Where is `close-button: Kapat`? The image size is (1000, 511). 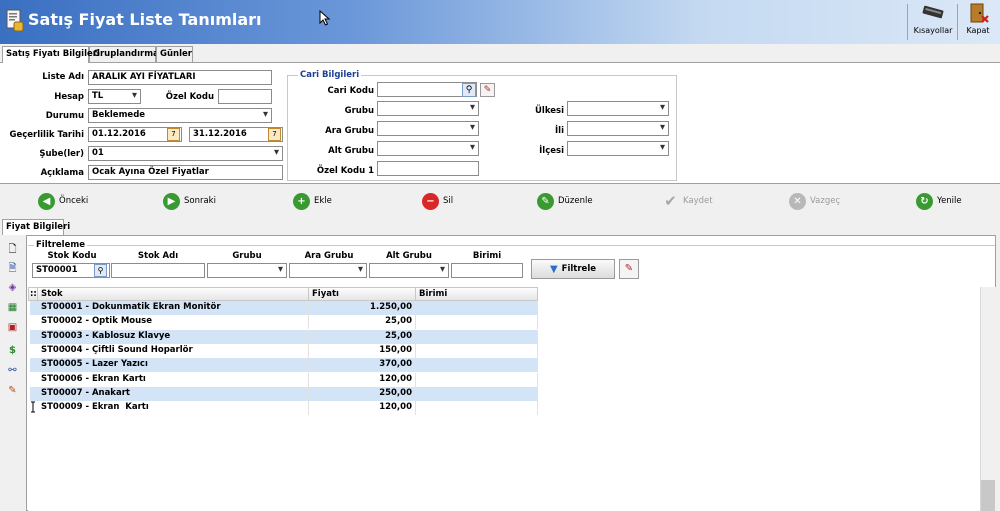
close-button: Kapat is located at coordinates (978, 22).